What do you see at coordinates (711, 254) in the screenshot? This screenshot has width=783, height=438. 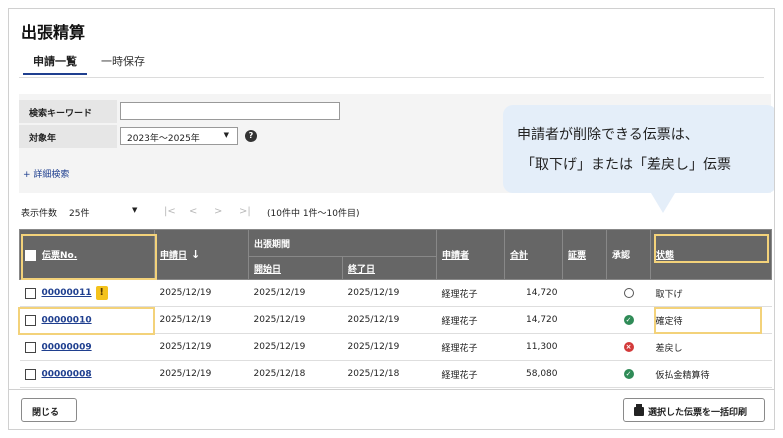 I see `header-status: 状態` at bounding box center [711, 254].